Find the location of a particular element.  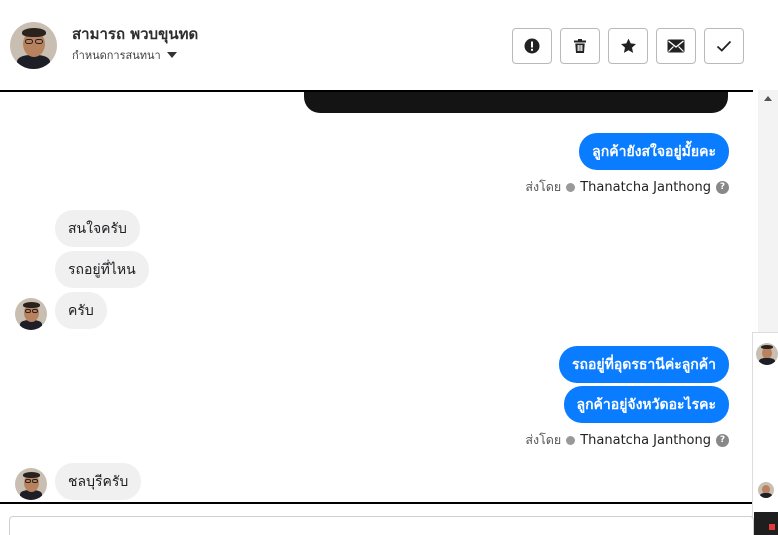

report-button is located at coordinates (532, 46).